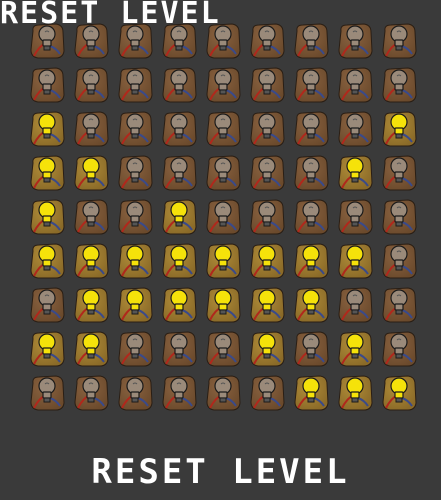  What do you see at coordinates (220, 472) in the screenshot?
I see `reset-level-button: RESET LEVEL` at bounding box center [220, 472].